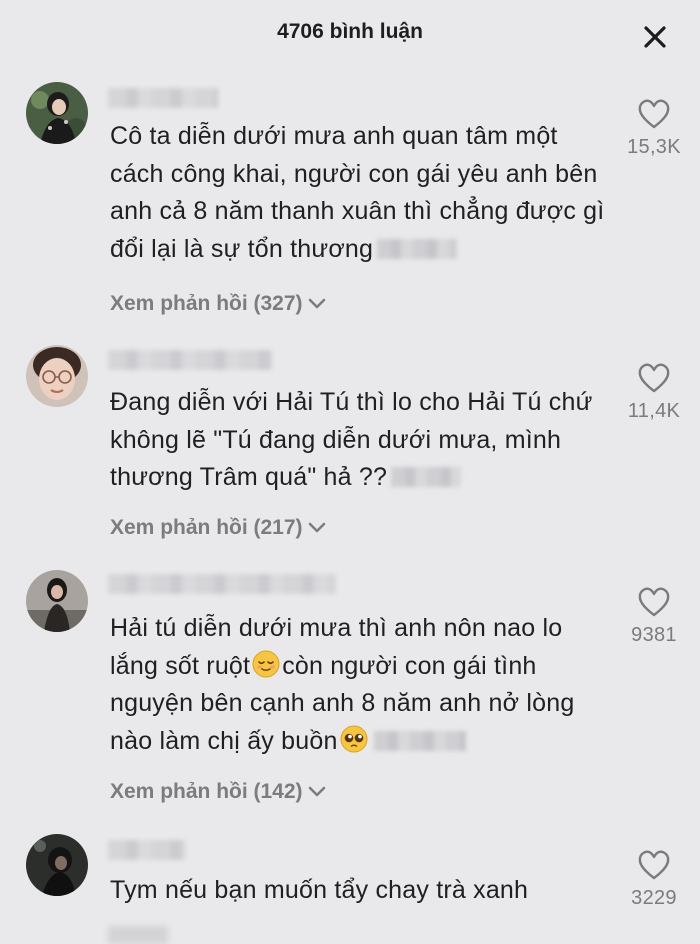 The width and height of the screenshot is (700, 944). Describe the element at coordinates (206, 527) in the screenshot. I see `view-replies-label: Xem phản hồi (217)` at that location.